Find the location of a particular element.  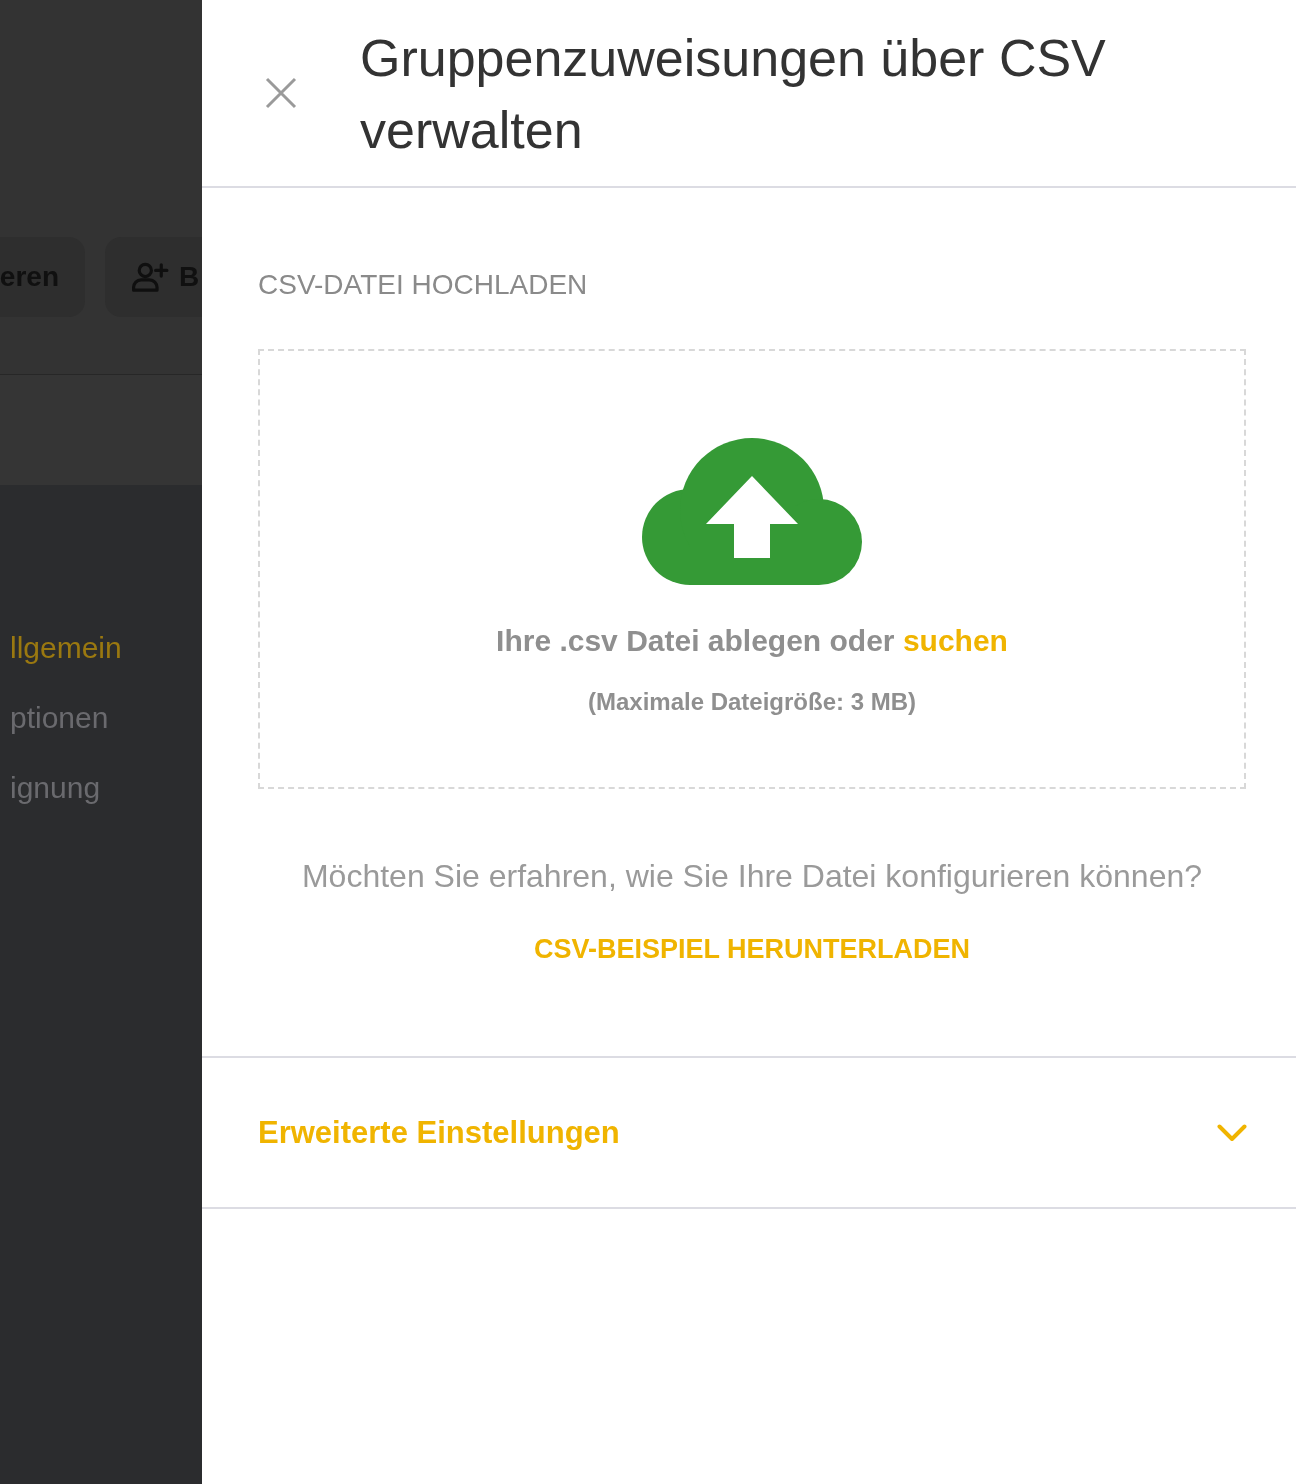

file-size-hint: (Maximale Dateigröße: 3 MB) is located at coordinates (752, 702).